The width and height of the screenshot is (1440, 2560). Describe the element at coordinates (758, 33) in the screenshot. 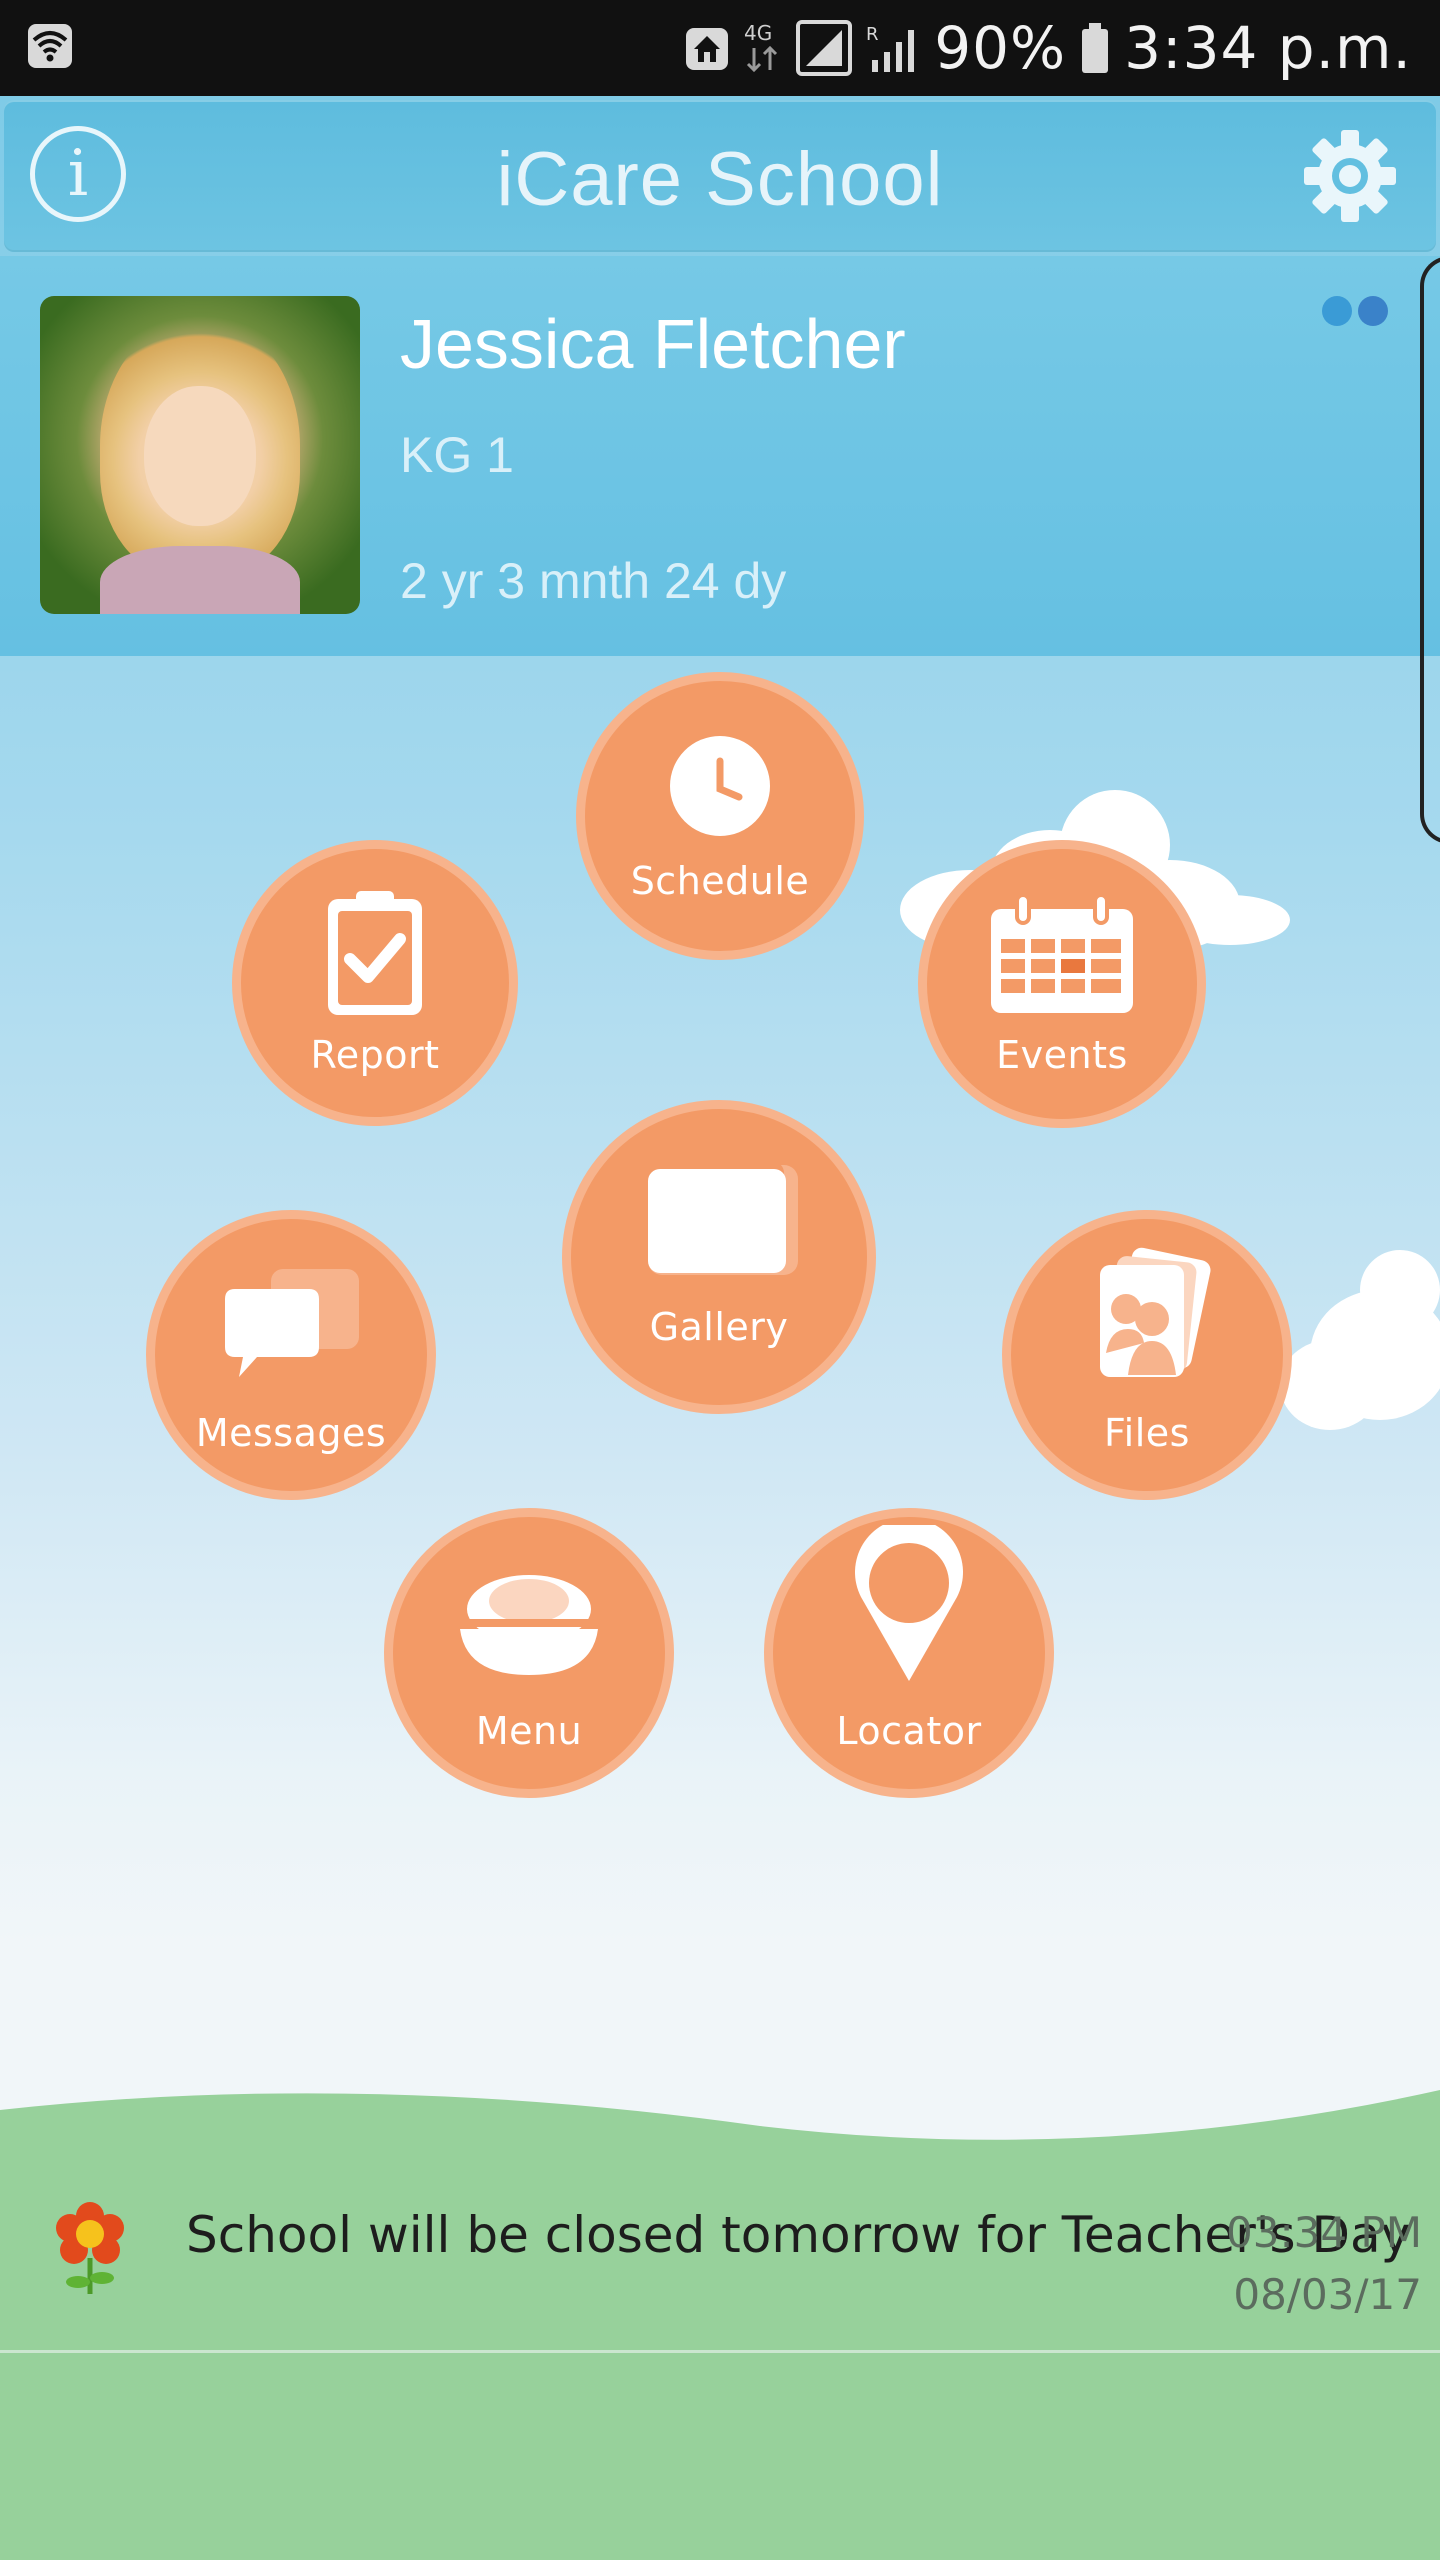

I see `svg-text: 4G` at that location.